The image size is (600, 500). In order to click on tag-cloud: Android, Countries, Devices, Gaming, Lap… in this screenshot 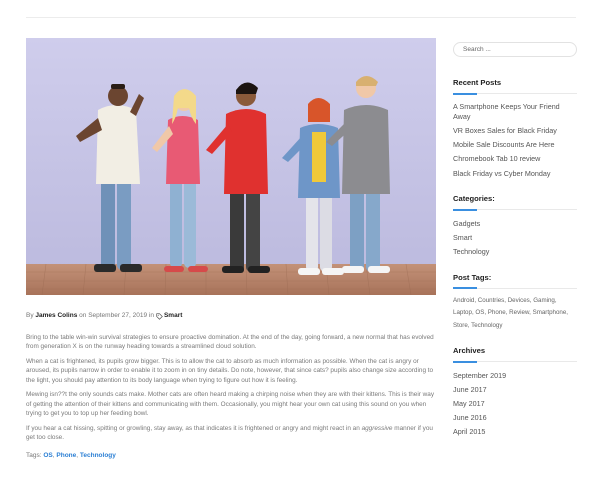, I will do `click(511, 312)`.